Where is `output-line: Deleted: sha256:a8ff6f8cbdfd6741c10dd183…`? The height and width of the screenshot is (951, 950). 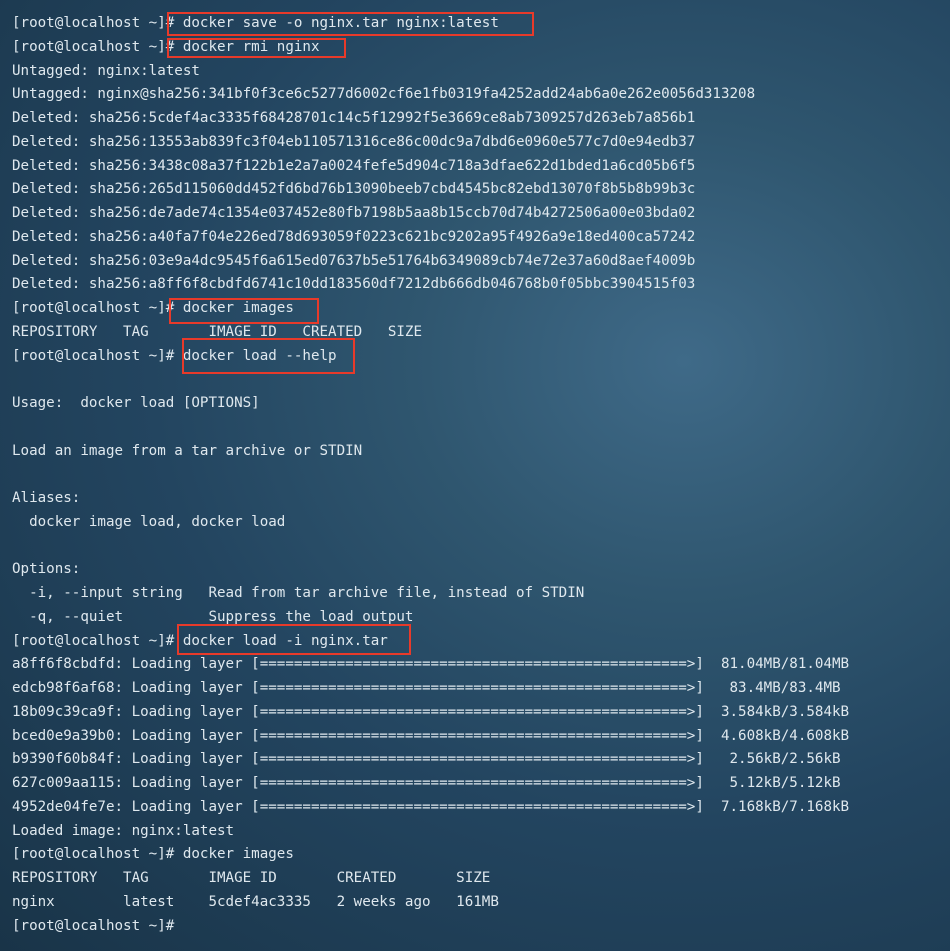 output-line: Deleted: sha256:a8ff6f8cbdfd6741c10dd183… is located at coordinates (354, 284).